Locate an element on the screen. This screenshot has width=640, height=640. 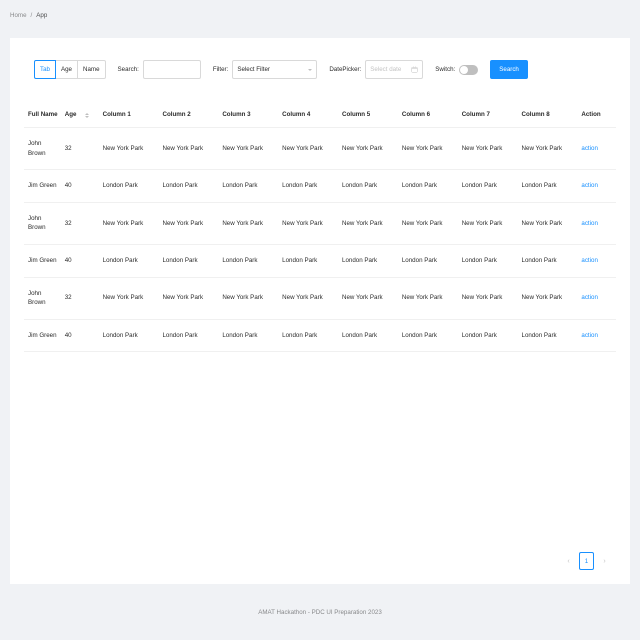
datepicker-input: Select date is located at coordinates (394, 69).